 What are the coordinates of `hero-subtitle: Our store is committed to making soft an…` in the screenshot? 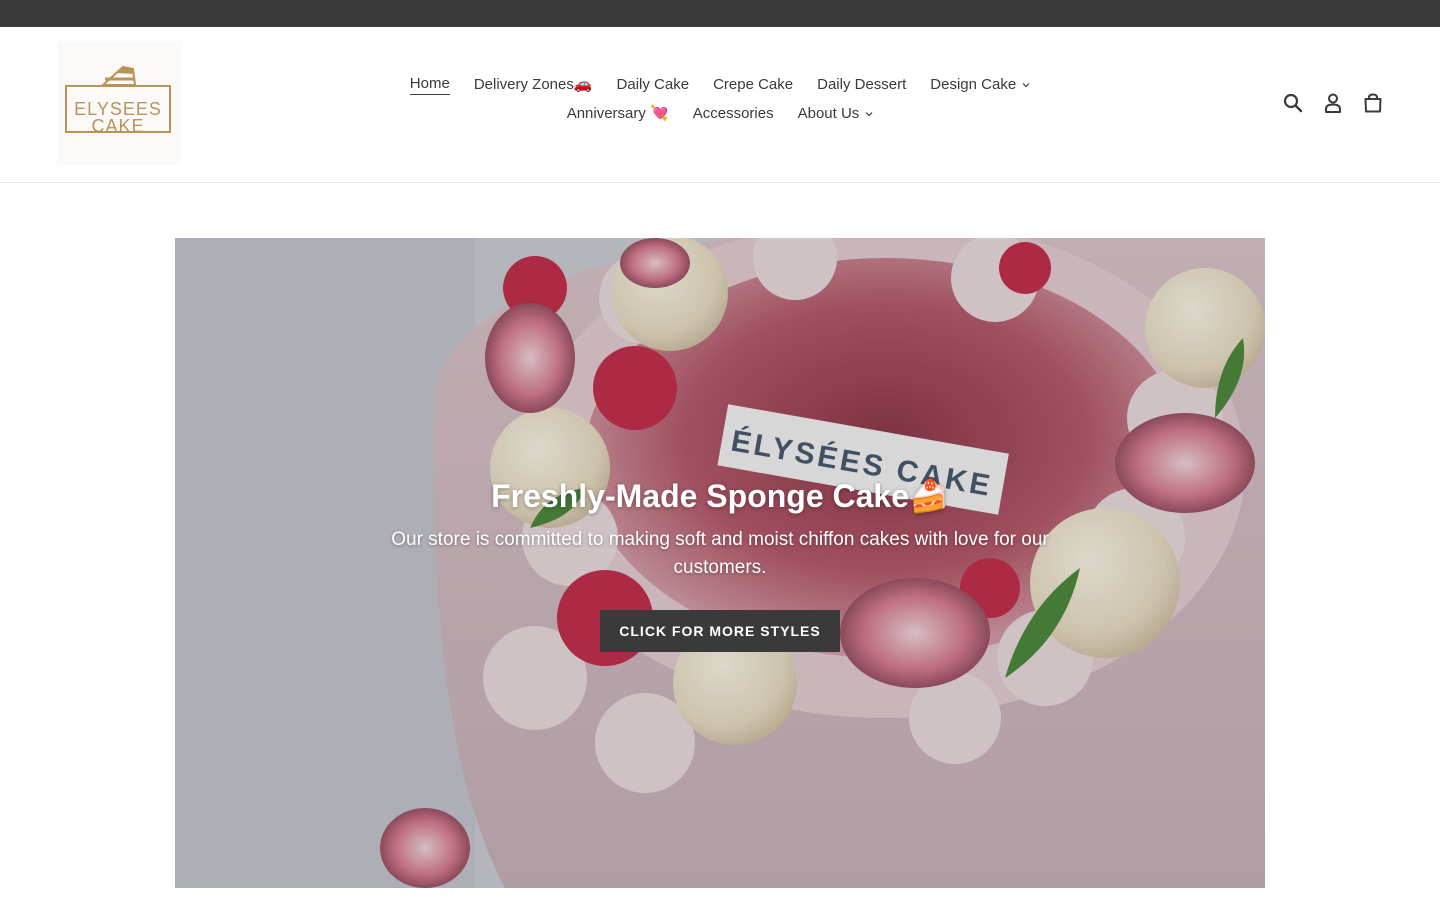 It's located at (720, 553).